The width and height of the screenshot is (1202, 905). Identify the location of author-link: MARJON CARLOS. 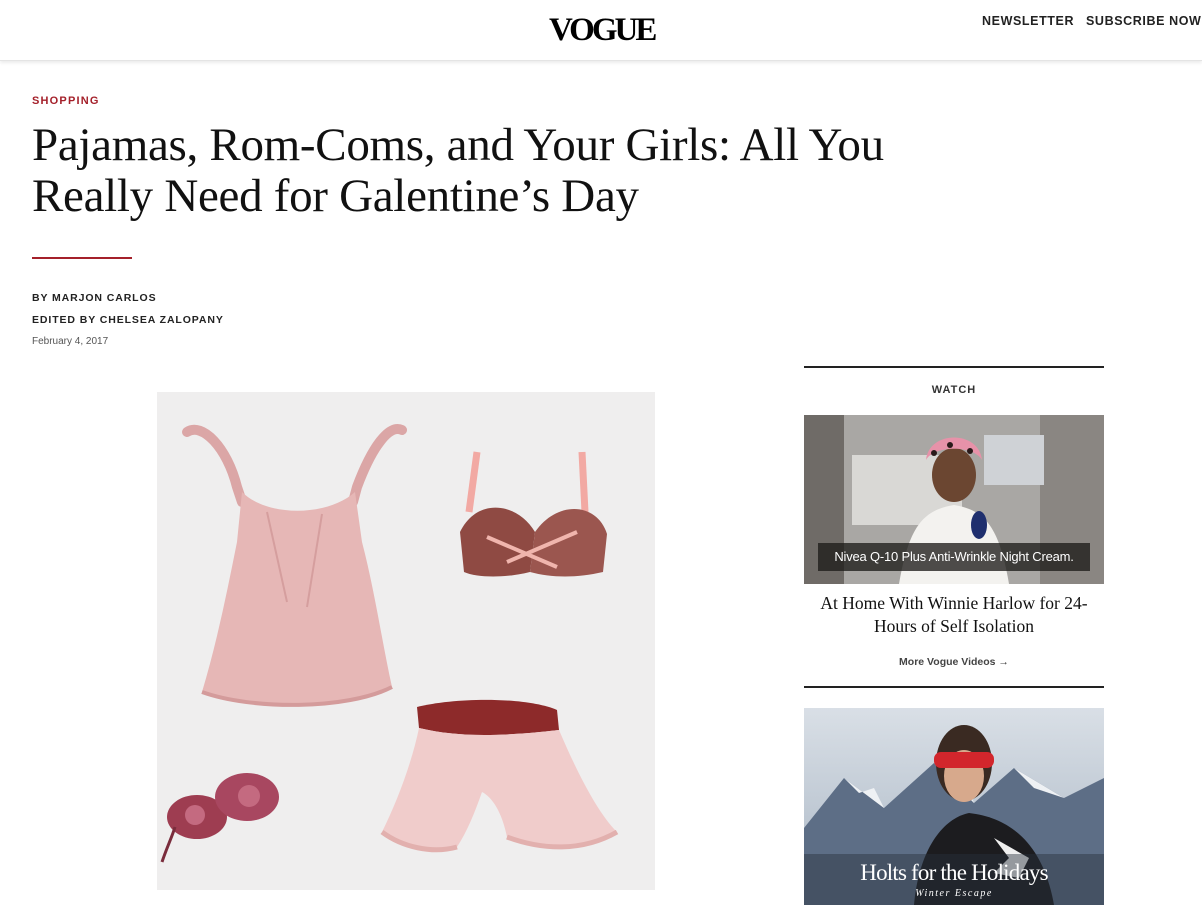
(104, 298).